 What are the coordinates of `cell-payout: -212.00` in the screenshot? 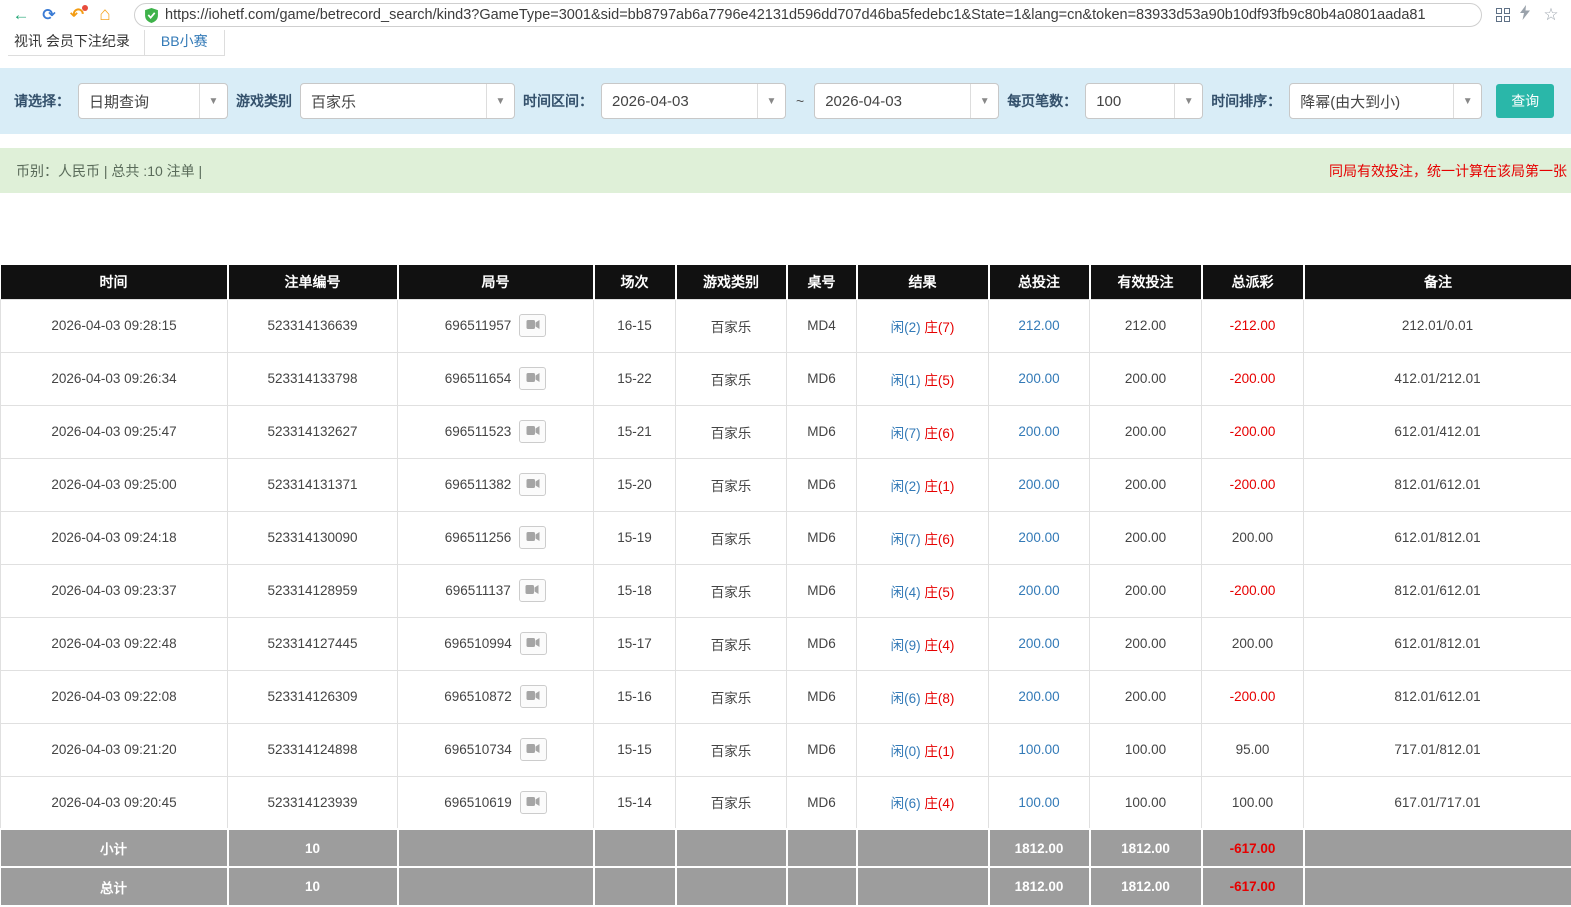 It's located at (1252, 325).